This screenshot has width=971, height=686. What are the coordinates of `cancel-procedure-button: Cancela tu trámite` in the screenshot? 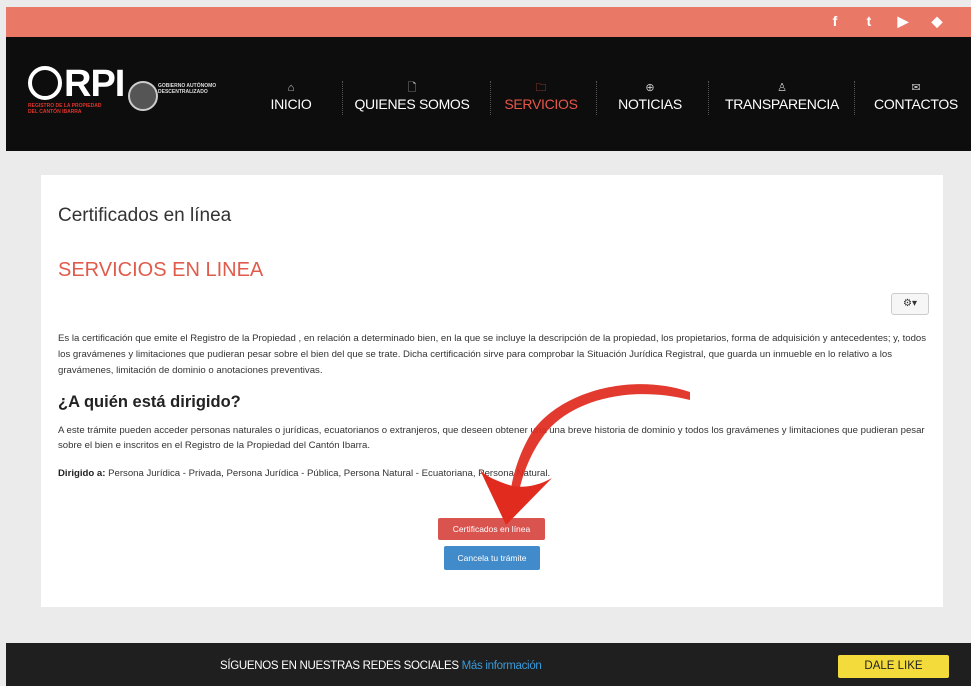 It's located at (492, 558).